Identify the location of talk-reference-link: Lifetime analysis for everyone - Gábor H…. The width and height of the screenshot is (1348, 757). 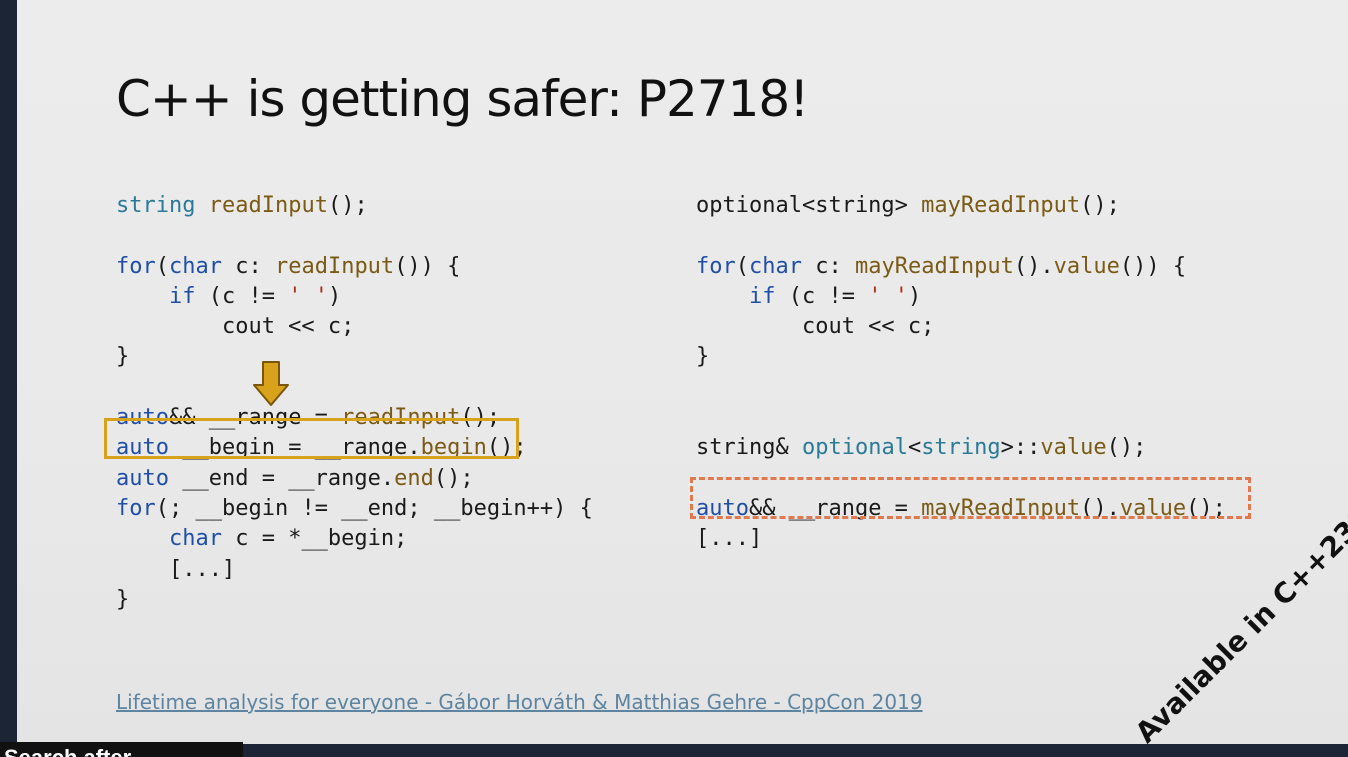
(519, 702).